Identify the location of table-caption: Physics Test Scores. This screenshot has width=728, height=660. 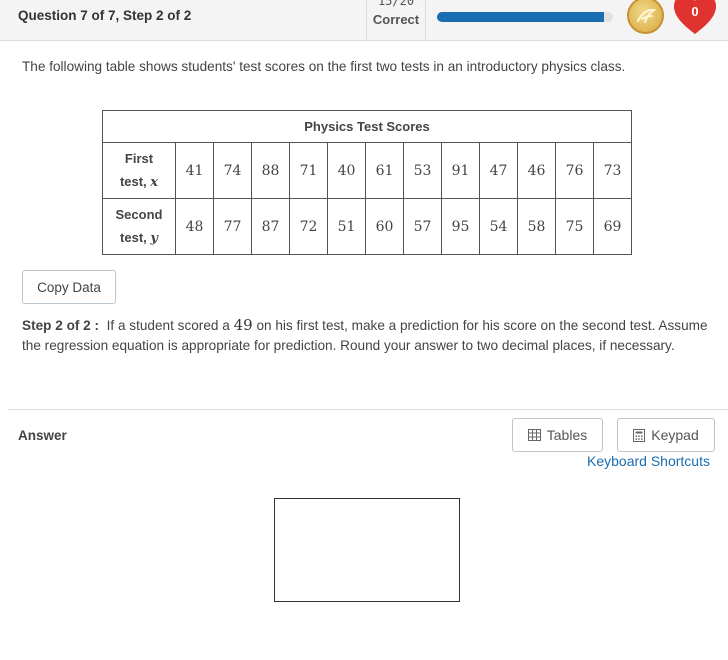
(367, 126).